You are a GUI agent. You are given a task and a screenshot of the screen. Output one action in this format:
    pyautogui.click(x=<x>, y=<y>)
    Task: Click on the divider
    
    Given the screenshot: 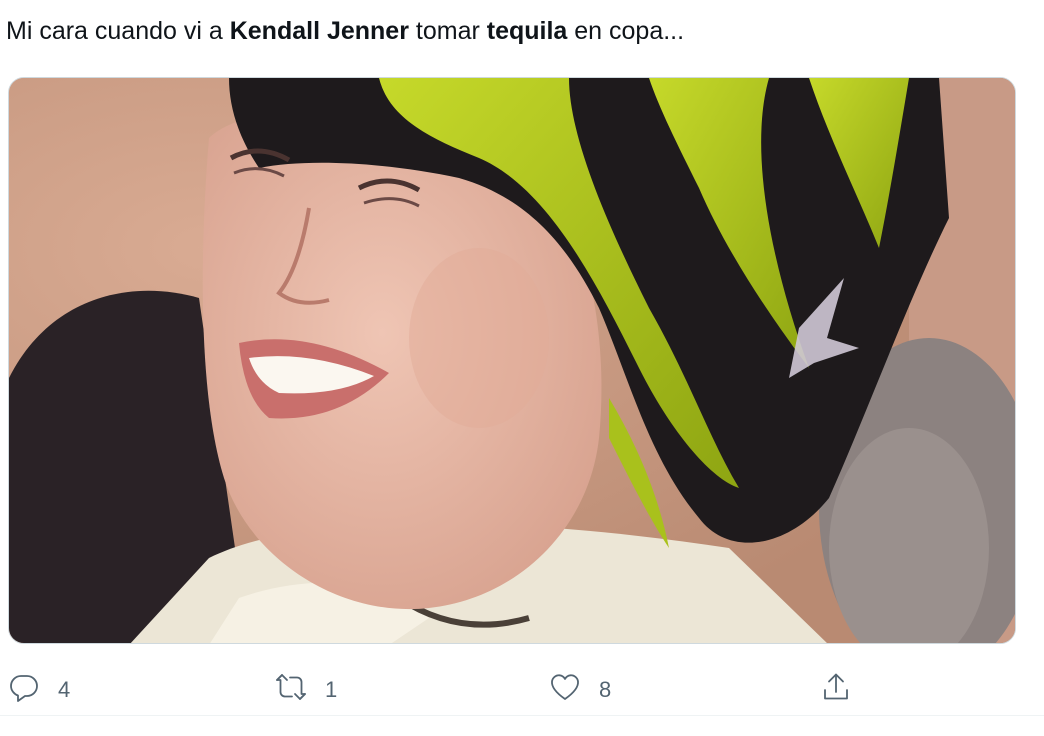 What is the action you would take?
    pyautogui.click(x=522, y=715)
    